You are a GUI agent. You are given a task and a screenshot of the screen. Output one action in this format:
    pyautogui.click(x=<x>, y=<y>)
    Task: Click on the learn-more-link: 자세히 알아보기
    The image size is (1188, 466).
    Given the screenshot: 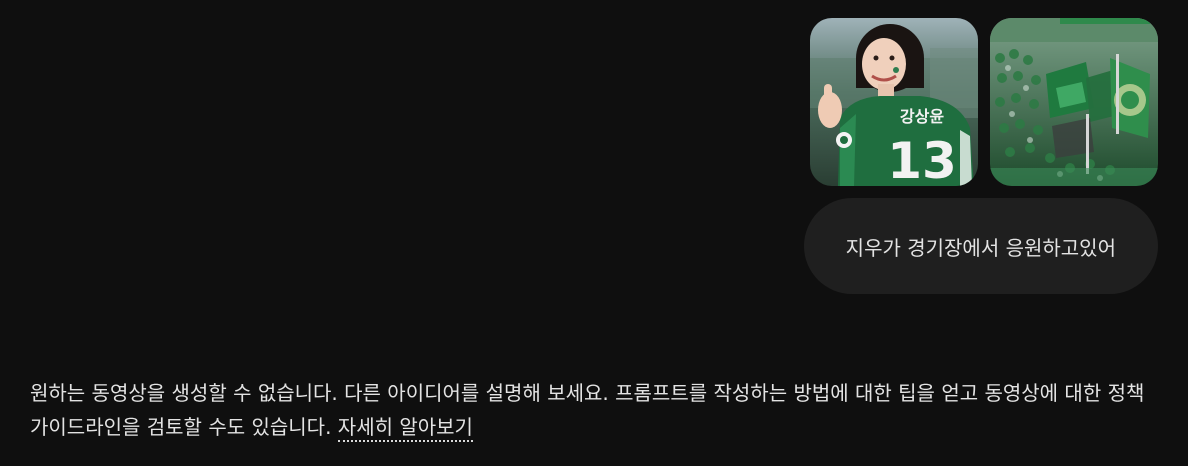 What is the action you would take?
    pyautogui.click(x=405, y=428)
    